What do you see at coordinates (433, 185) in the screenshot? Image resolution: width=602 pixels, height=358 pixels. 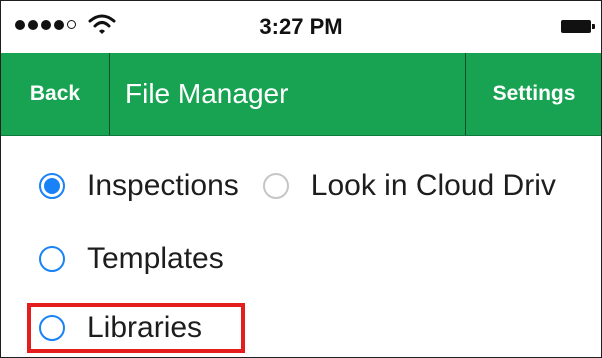 I see `option-label-look-in-cloud-drive: Look in Cloud Driv` at bounding box center [433, 185].